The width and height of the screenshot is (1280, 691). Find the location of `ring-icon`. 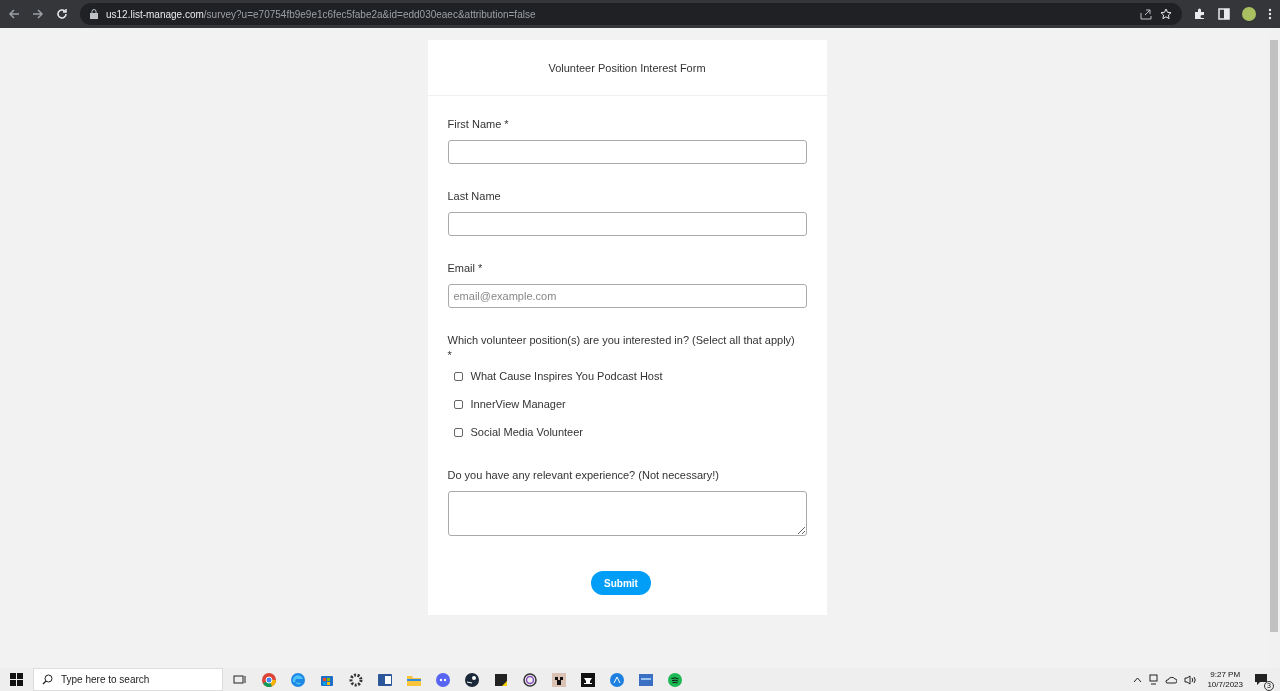

ring-icon is located at coordinates (530, 679).